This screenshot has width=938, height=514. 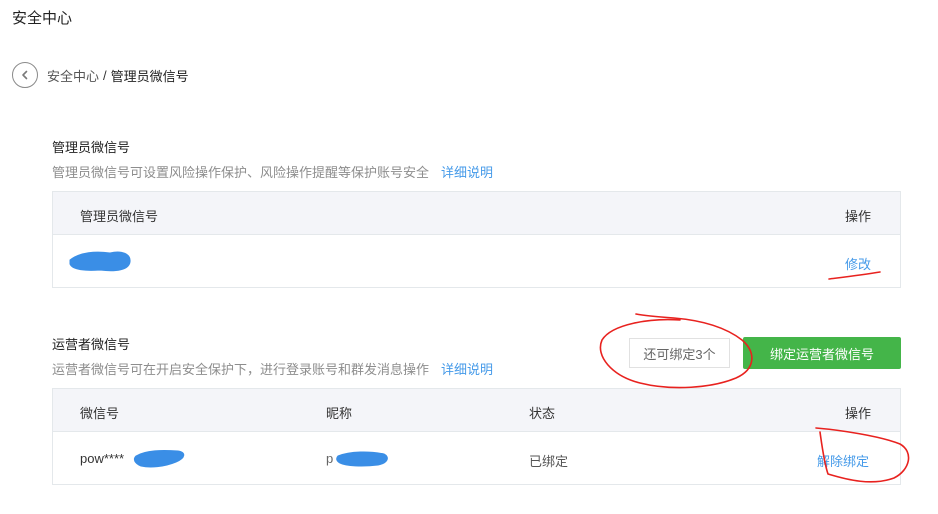 I want to click on admin-detail-link: 详细说明, so click(x=467, y=172).